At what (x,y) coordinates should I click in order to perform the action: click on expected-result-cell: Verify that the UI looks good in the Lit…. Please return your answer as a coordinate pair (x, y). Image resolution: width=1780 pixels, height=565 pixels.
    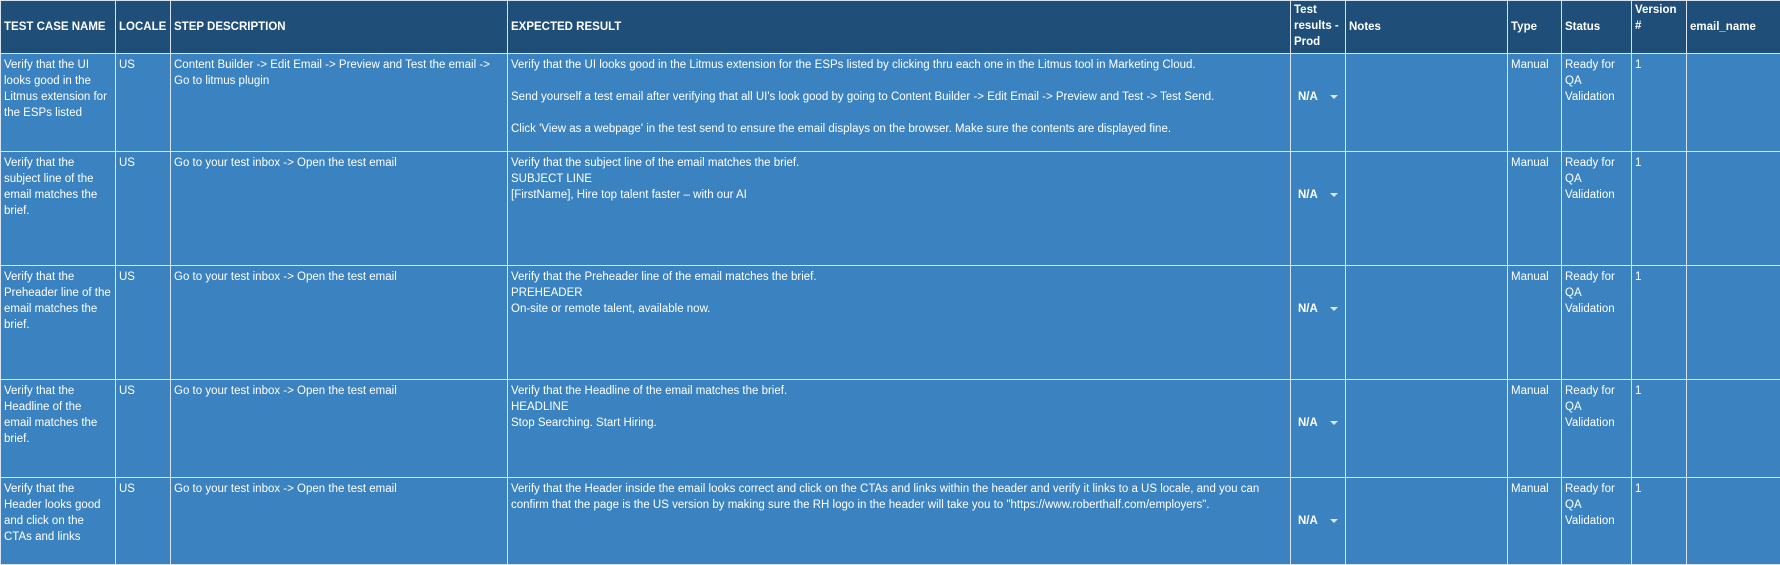
    Looking at the image, I should click on (899, 103).